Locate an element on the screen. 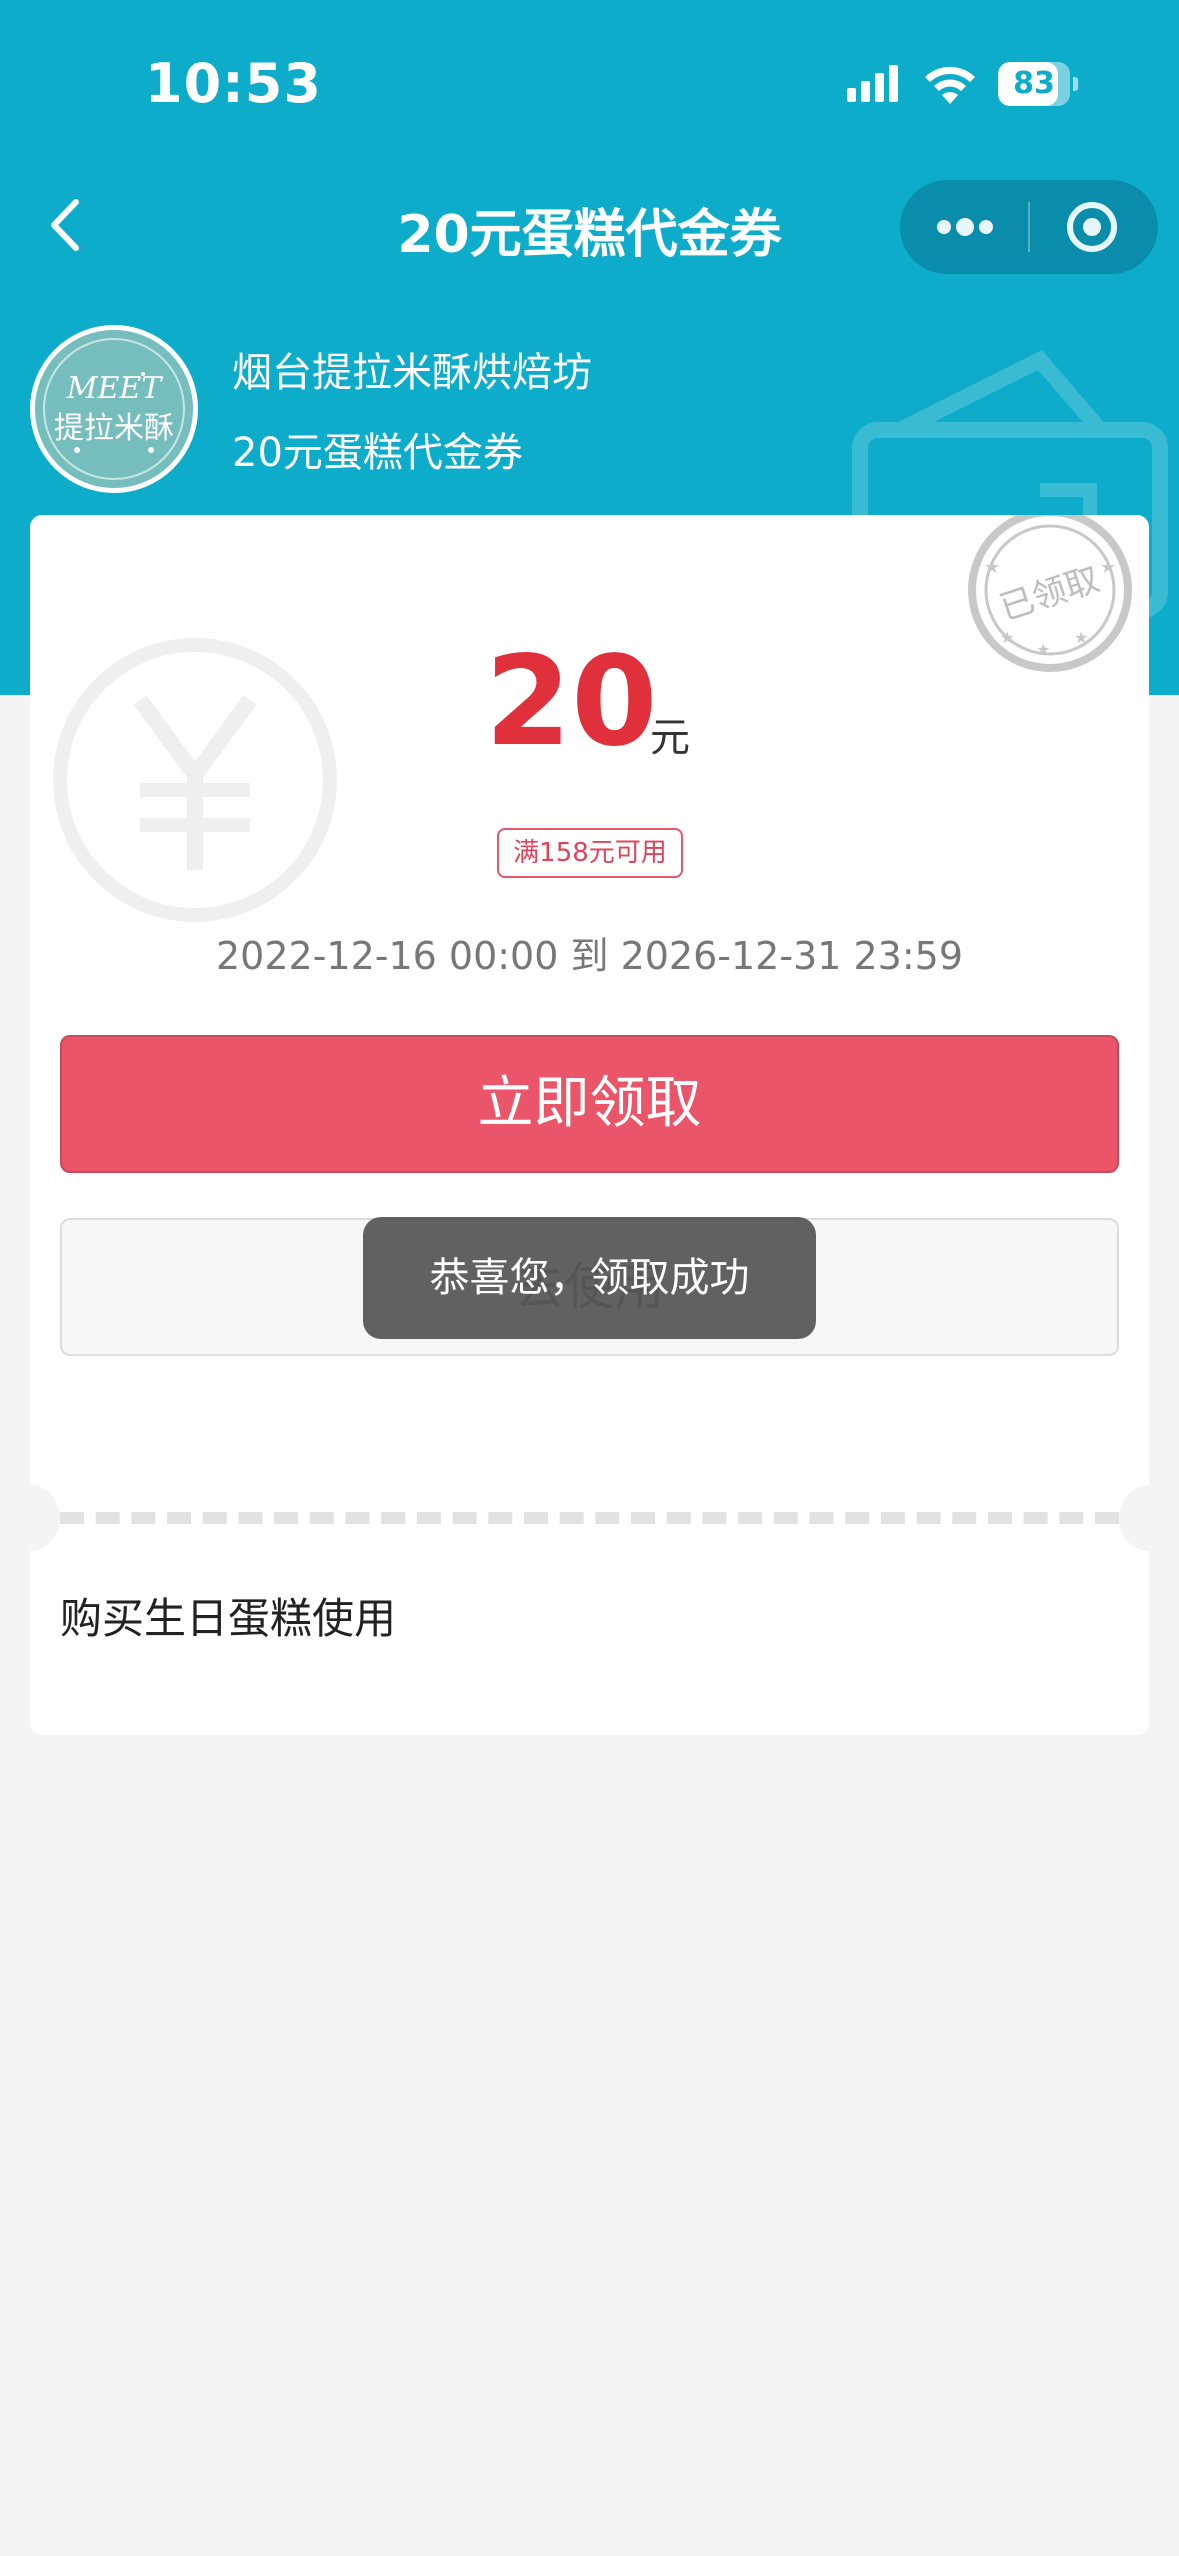 Image resolution: width=1179 pixels, height=2556 pixels. more-dots-icon is located at coordinates (965, 227).